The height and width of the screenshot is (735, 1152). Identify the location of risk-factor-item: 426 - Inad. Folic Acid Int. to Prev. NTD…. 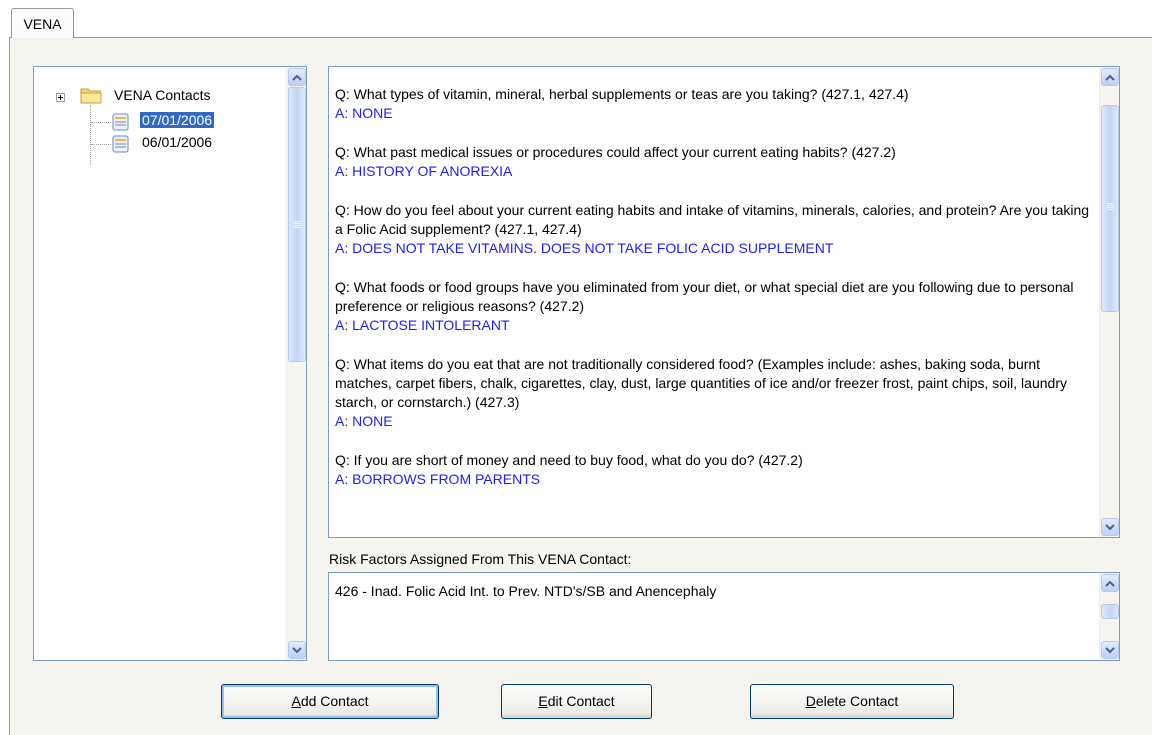
(525, 591).